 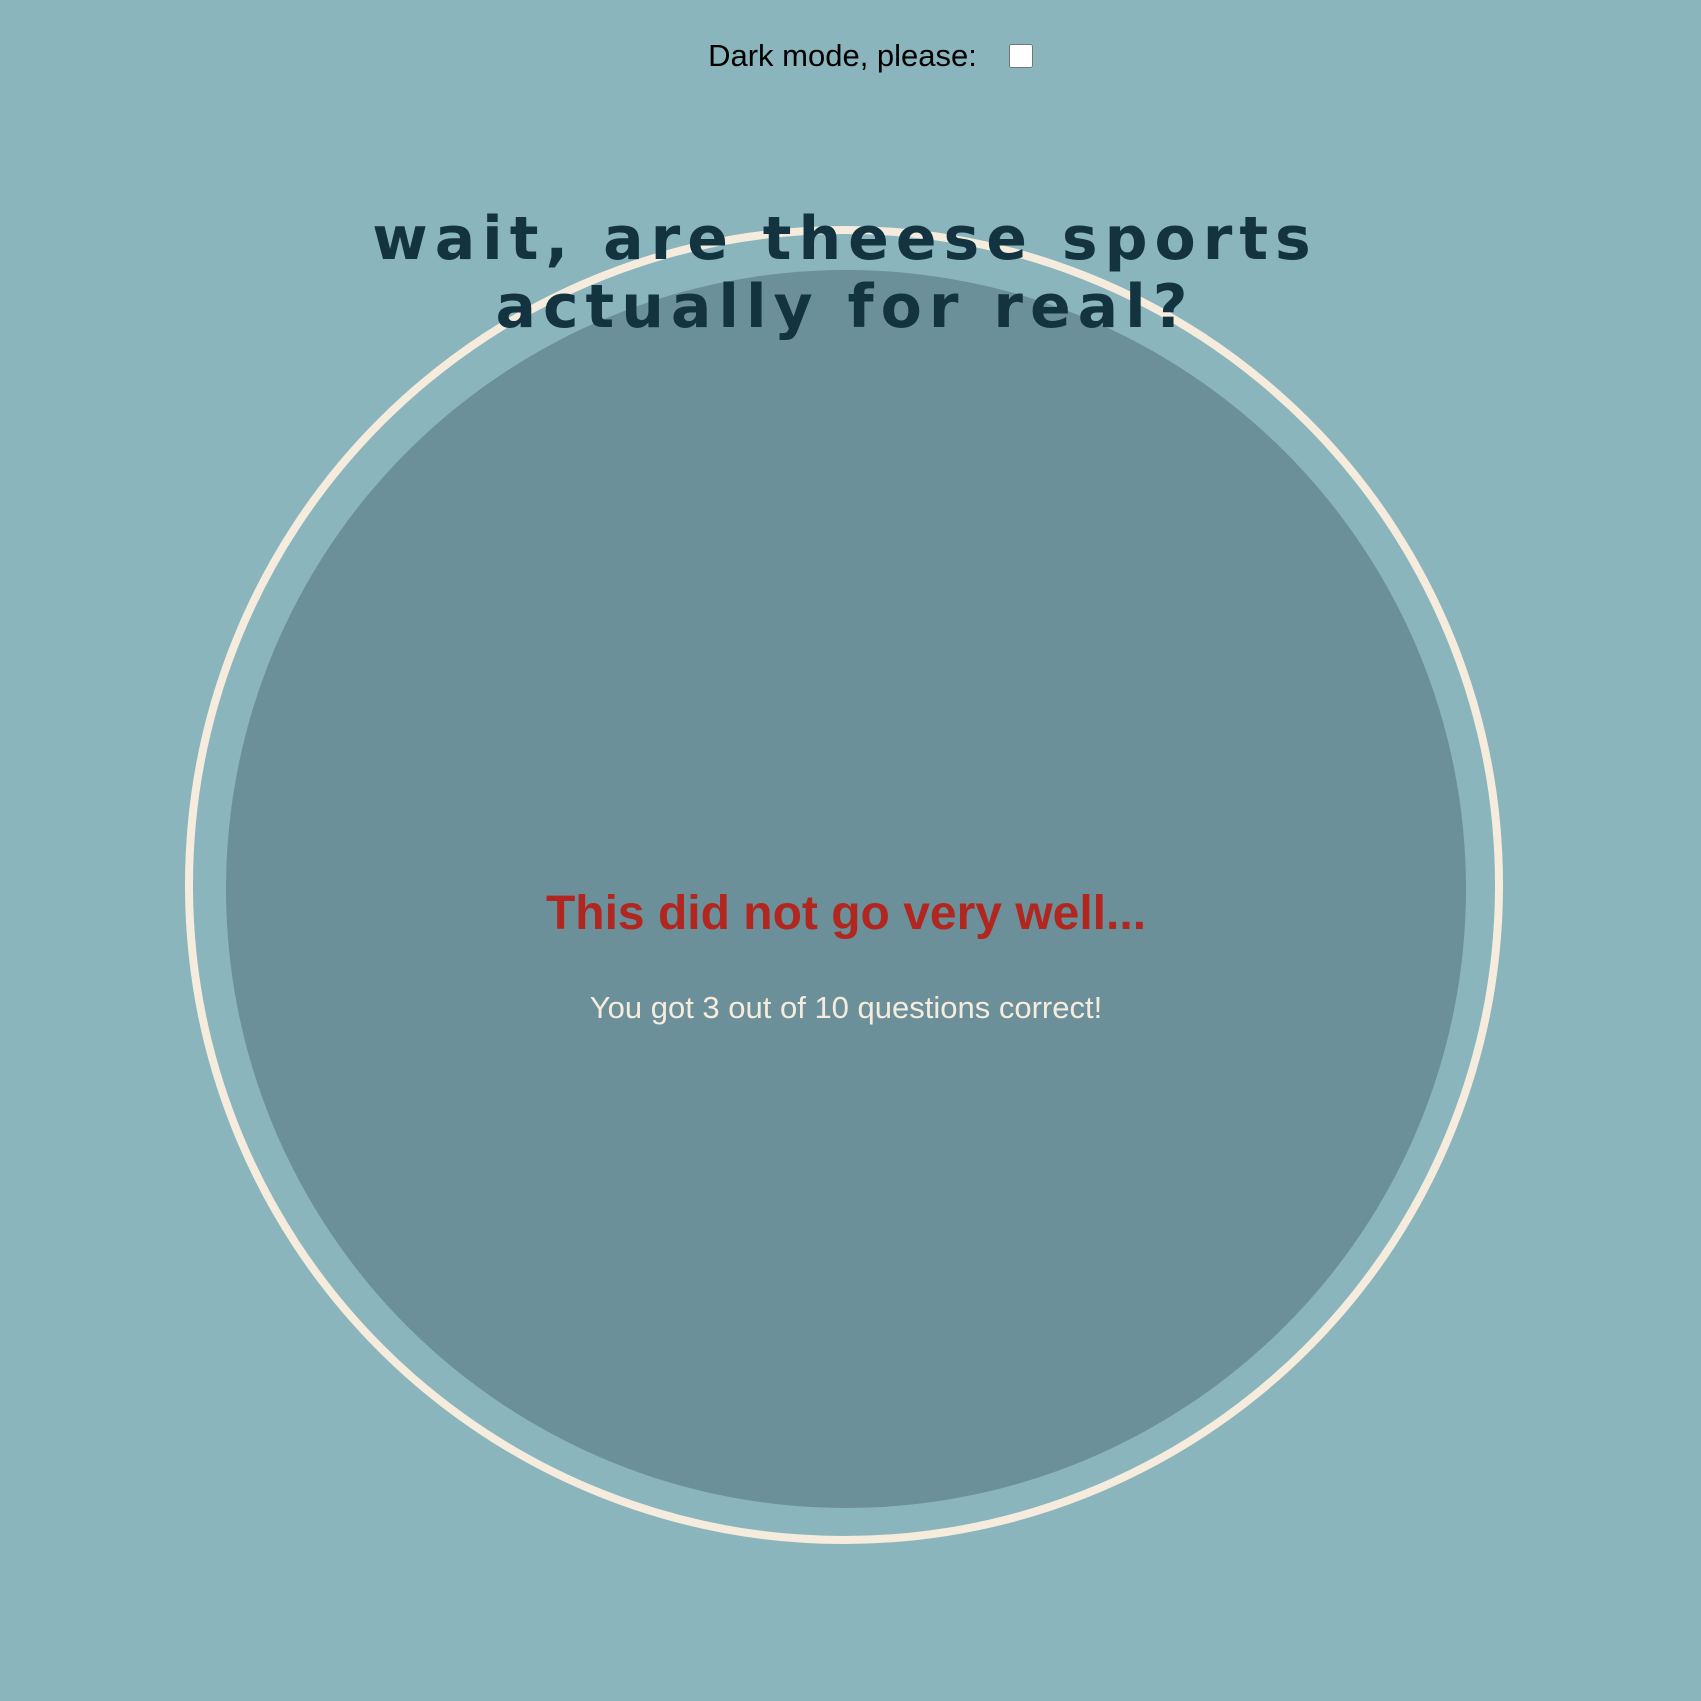 I want to click on dark-mode-toggle-row: Dark mode, please:, so click(x=850, y=56).